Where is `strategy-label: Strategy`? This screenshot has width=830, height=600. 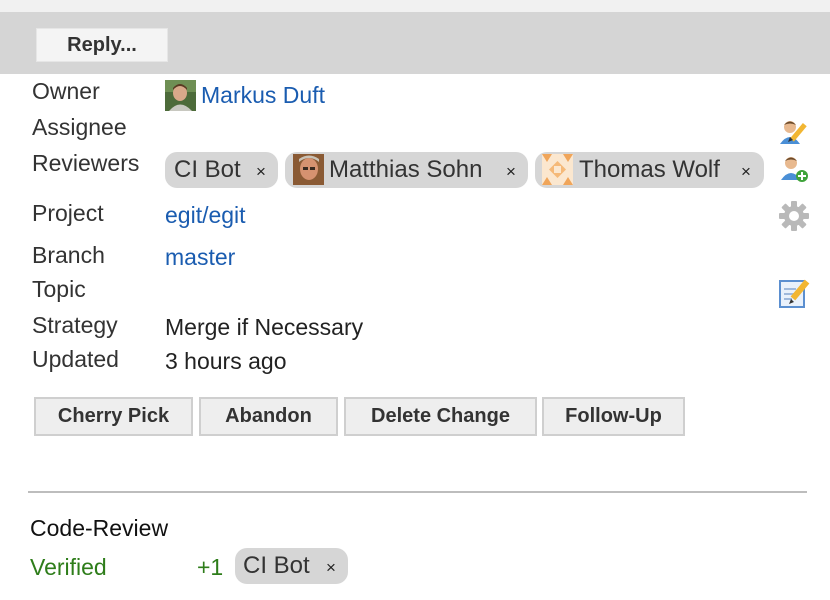 strategy-label: Strategy is located at coordinates (75, 325).